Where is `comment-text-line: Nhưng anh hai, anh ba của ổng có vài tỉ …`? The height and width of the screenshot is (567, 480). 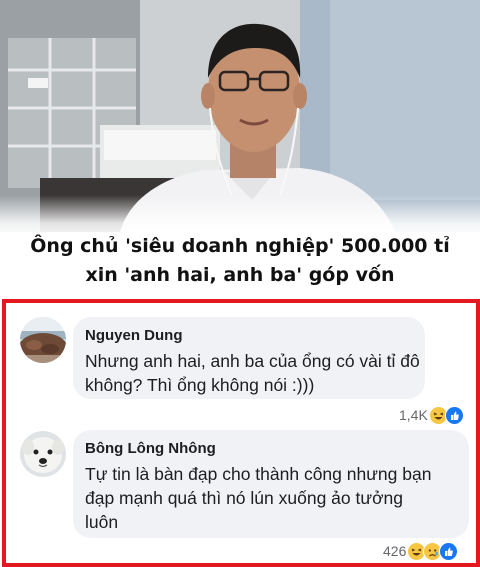
comment-text-line: Nhưng anh hai, anh ba của ổng có vài tỉ … is located at coordinates (252, 361).